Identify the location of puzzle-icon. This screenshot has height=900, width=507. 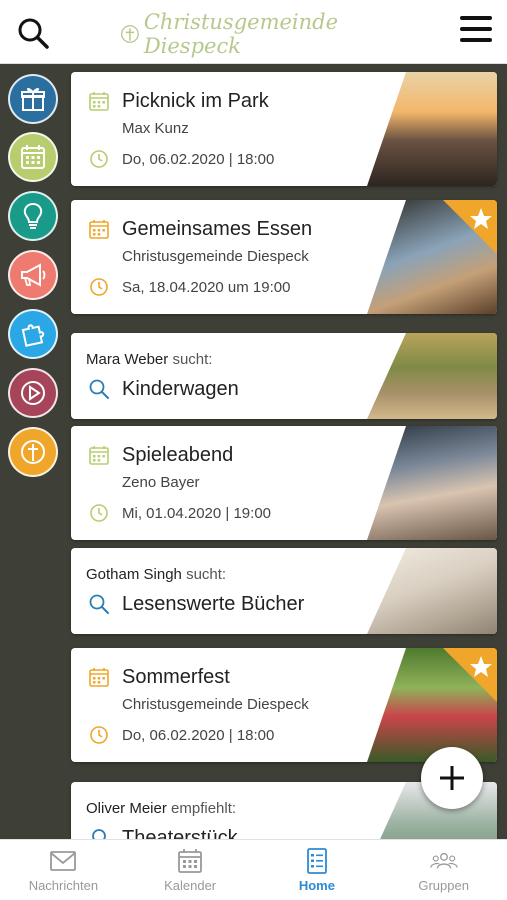
(33, 335).